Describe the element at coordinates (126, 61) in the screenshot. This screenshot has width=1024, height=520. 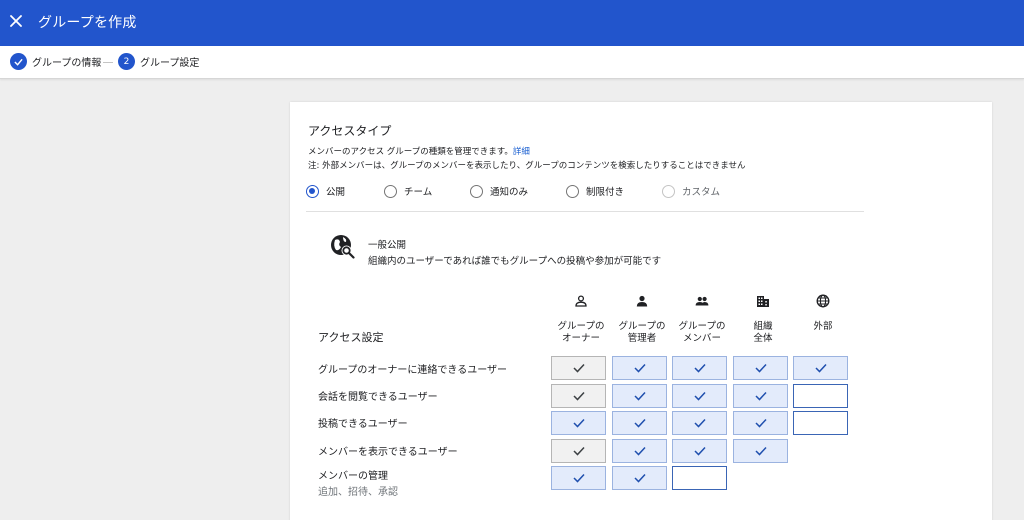
I see `step-number-badge: 2` at that location.